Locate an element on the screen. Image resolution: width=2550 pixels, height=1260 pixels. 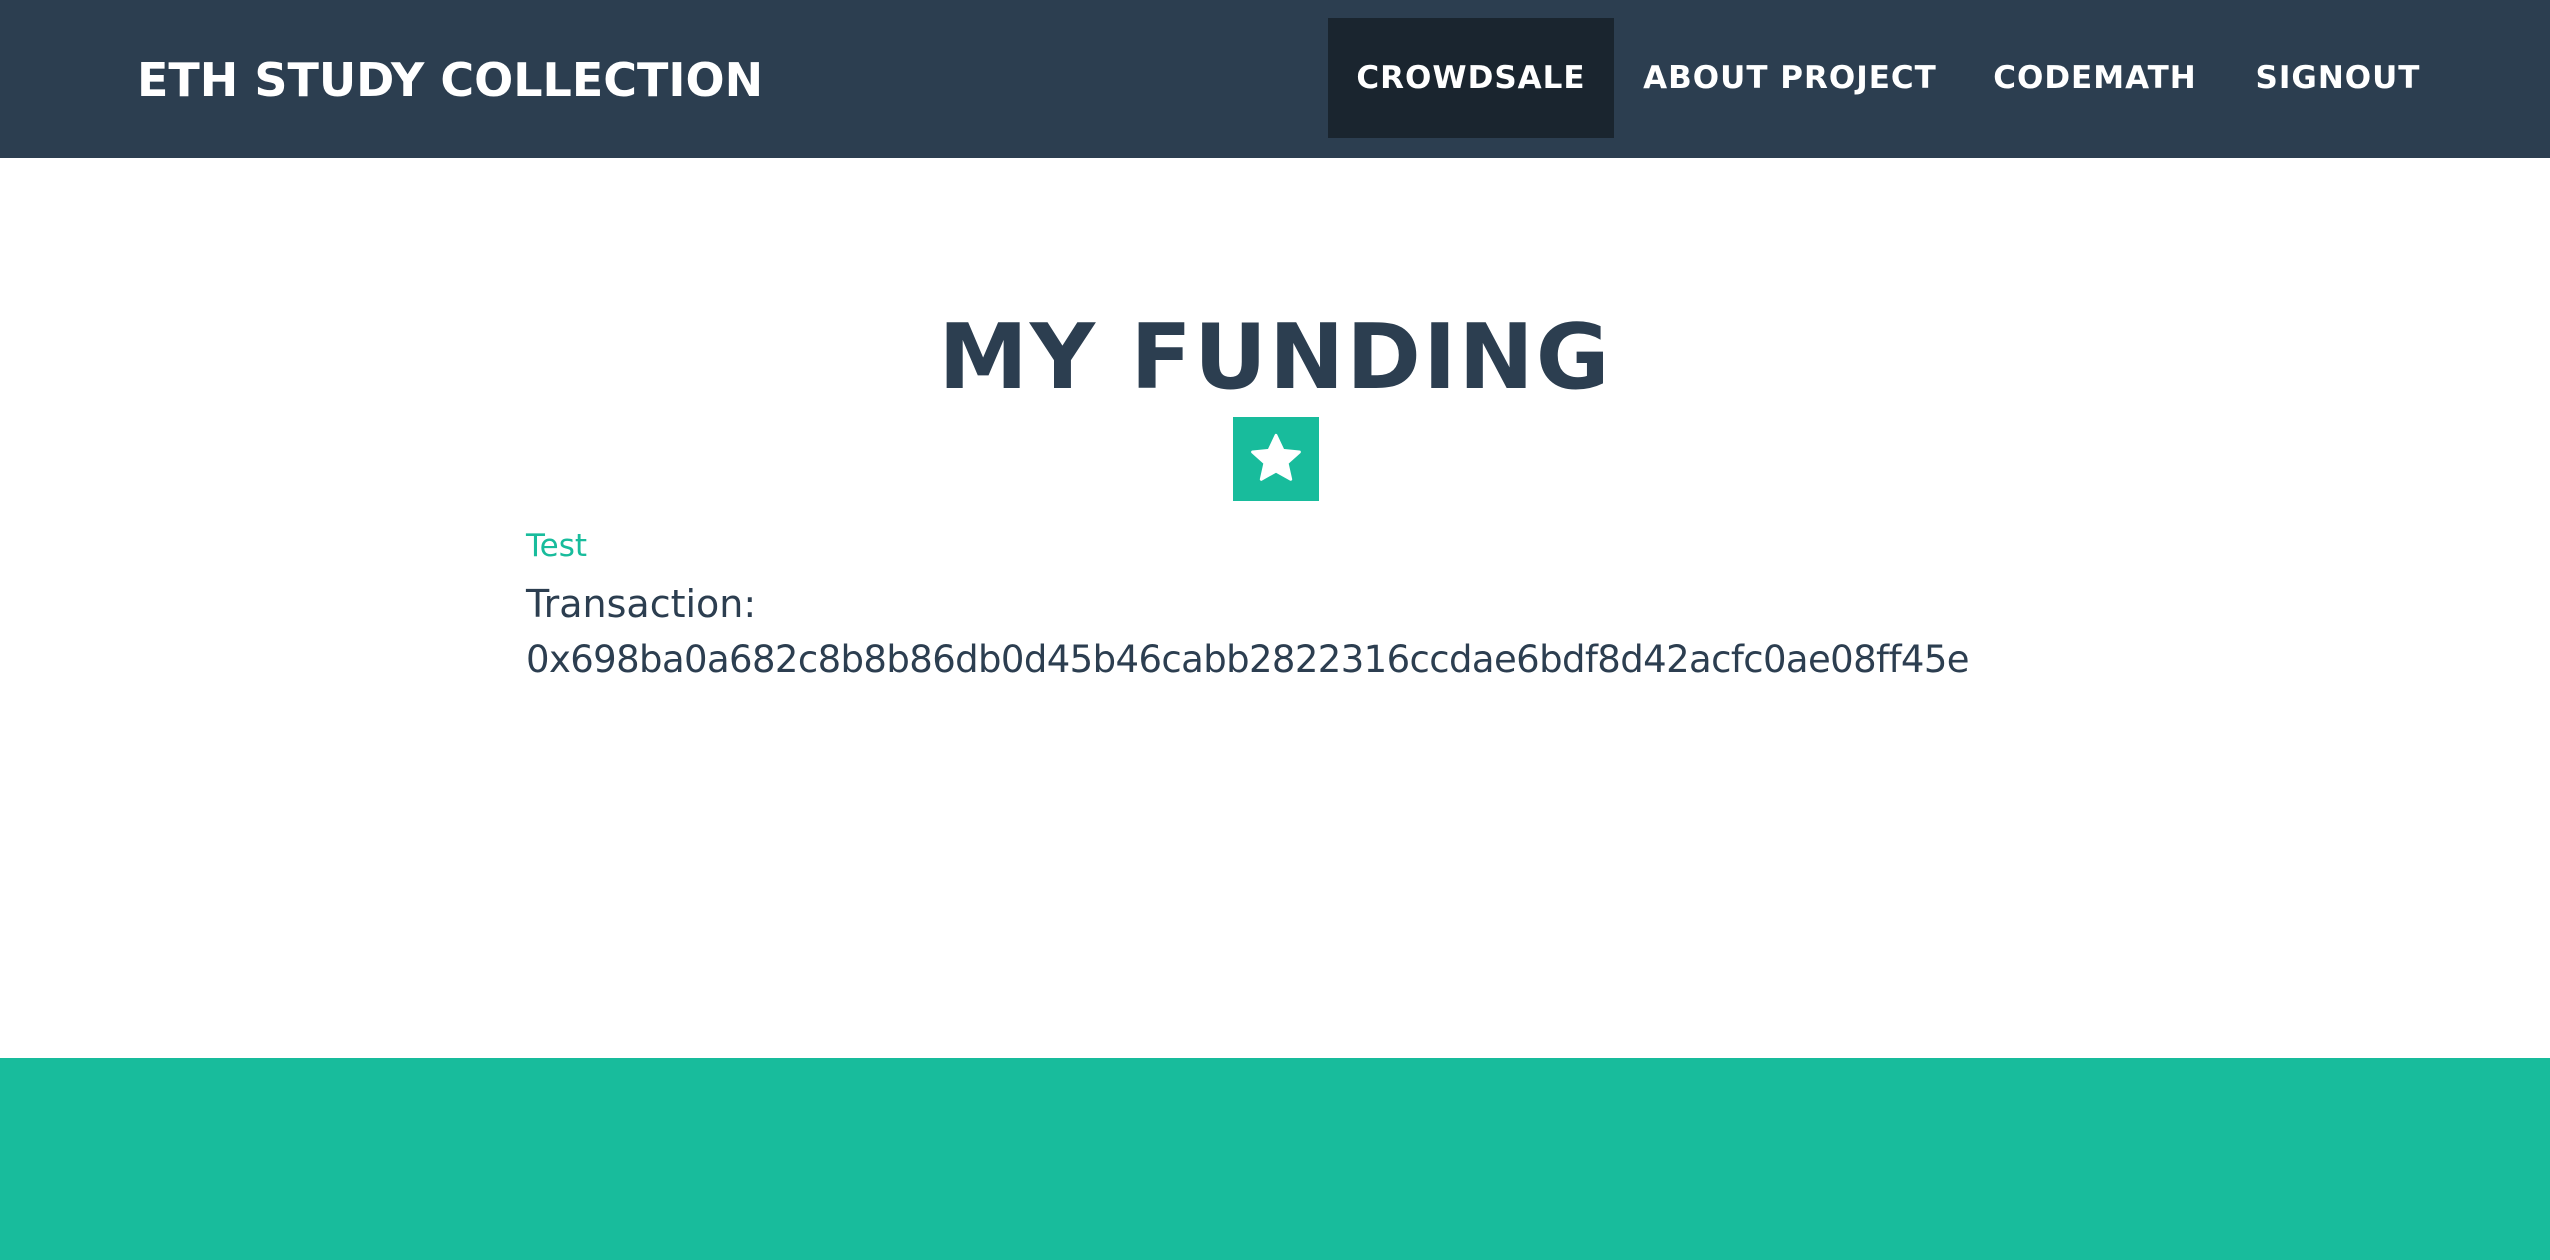
star-divider is located at coordinates (1276, 459).